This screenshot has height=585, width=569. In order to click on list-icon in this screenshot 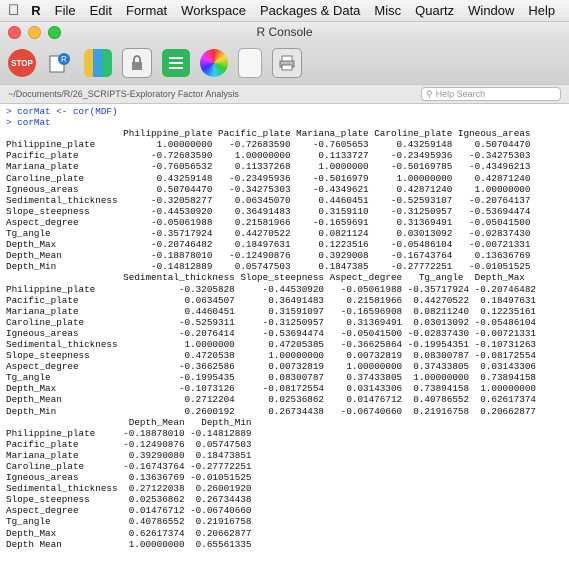, I will do `click(176, 63)`.